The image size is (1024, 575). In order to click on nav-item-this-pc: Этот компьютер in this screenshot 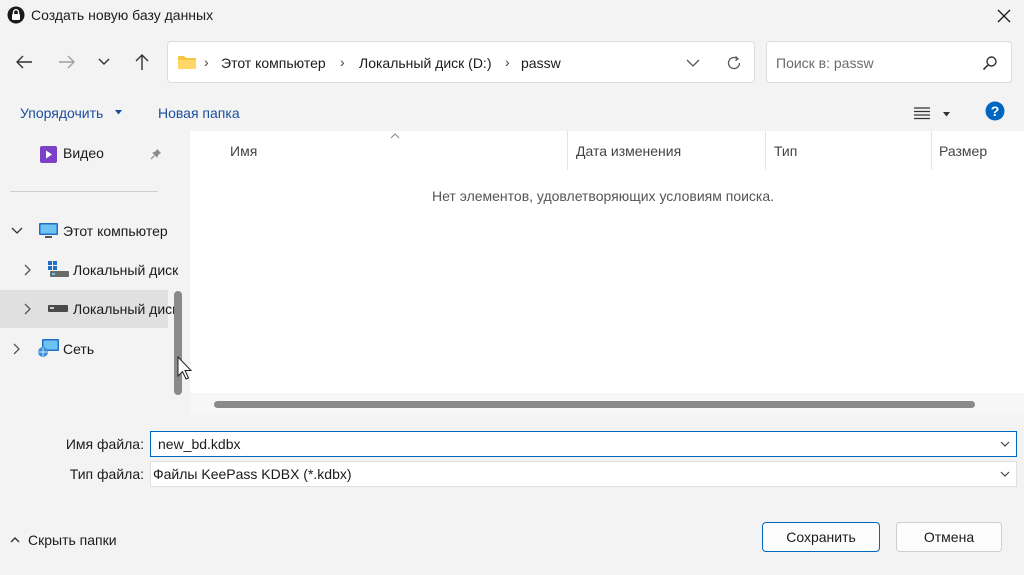, I will do `click(84, 231)`.